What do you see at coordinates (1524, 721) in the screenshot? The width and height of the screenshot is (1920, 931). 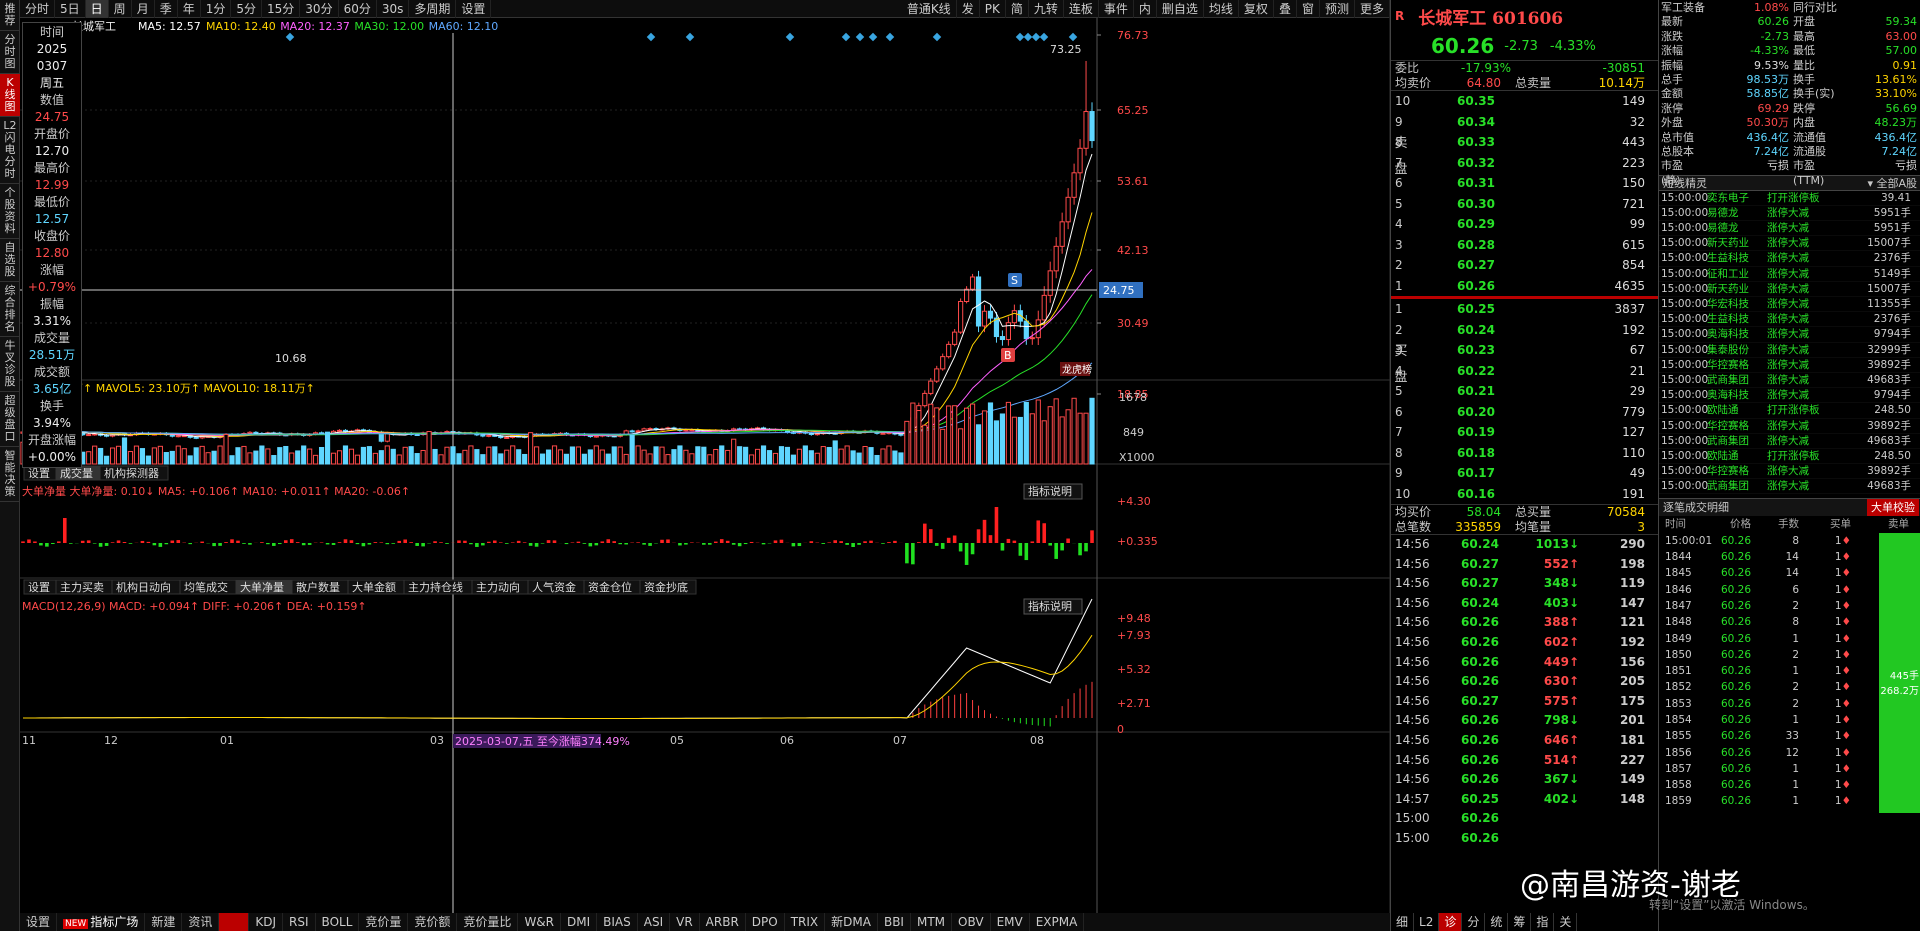 I see `tick-row: 14:56 60.26 798↓ 201` at bounding box center [1524, 721].